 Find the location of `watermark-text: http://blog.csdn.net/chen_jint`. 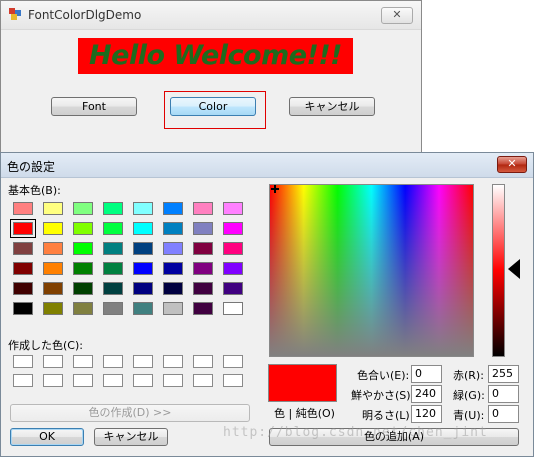

watermark-text: http://blog.csdn.net/chen_jint is located at coordinates (355, 432).